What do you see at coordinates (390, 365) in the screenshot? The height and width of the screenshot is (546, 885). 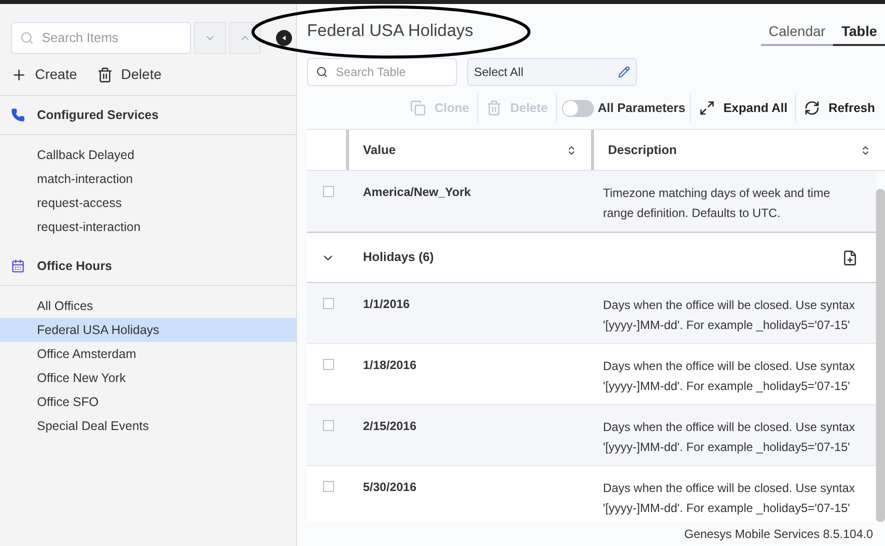 I see `value-cell-text: 1/18/2016` at bounding box center [390, 365].